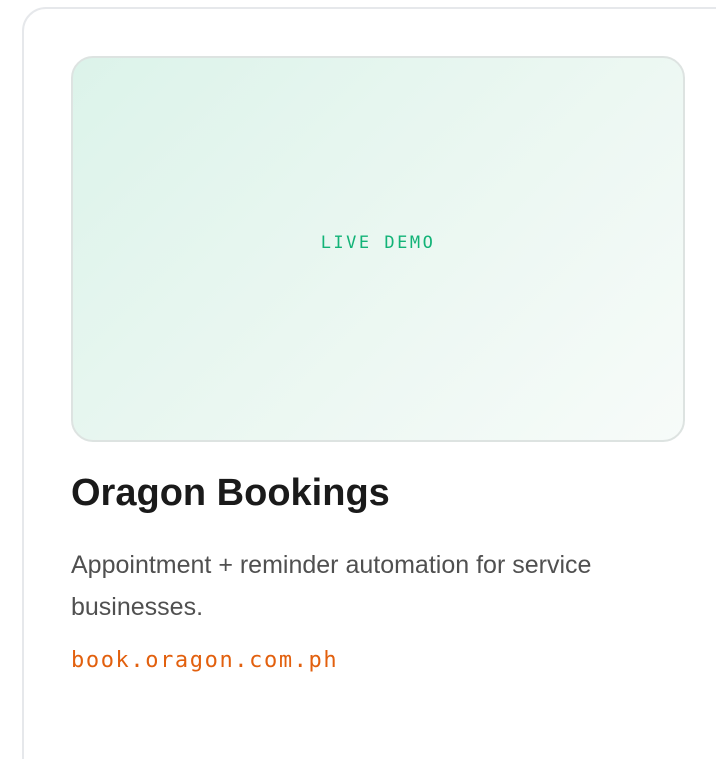 The height and width of the screenshot is (759, 716). I want to click on live-demo-label: LIVE DEMO, so click(378, 243).